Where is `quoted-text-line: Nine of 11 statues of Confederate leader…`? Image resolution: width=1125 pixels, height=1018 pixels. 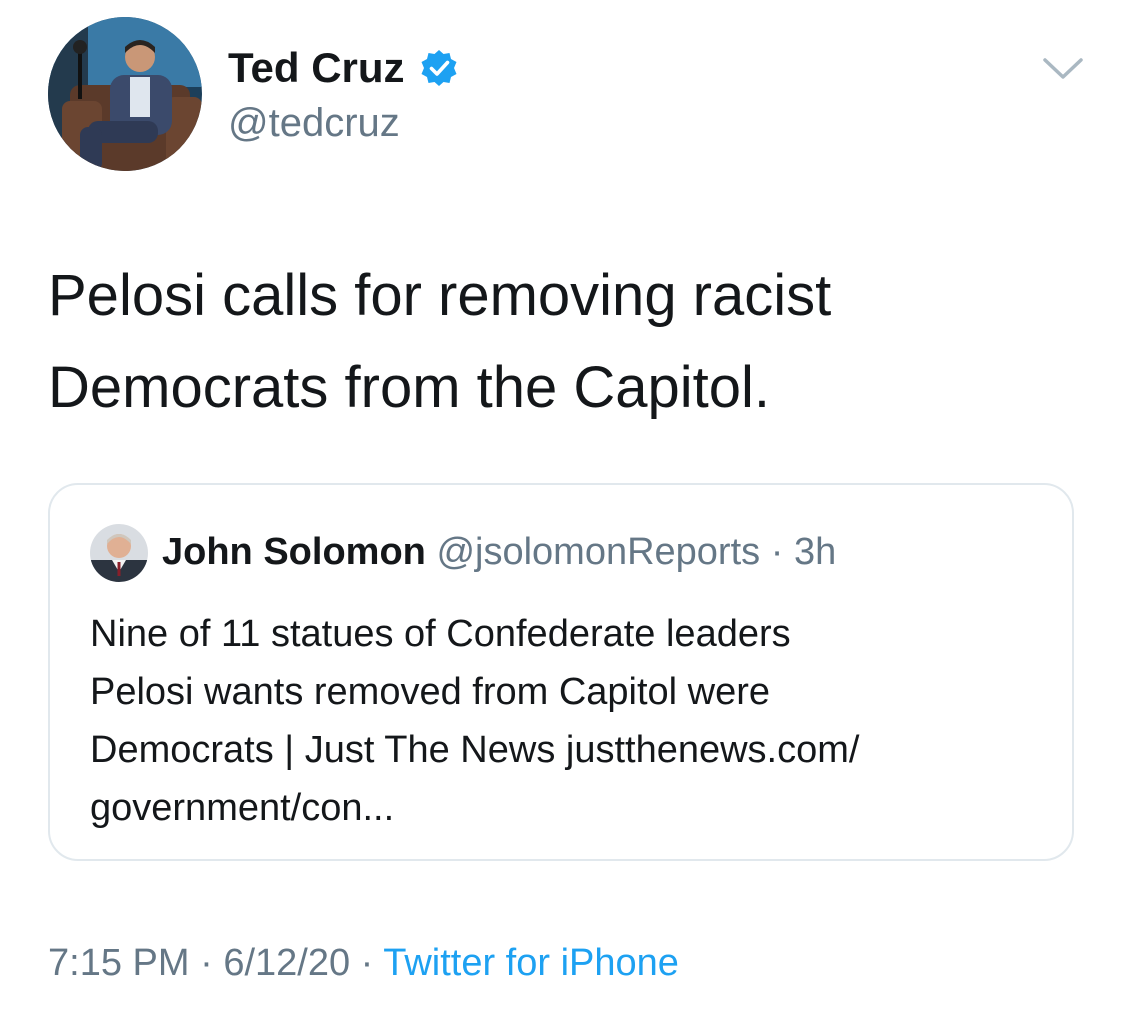 quoted-text-line: Nine of 11 statues of Confederate leader… is located at coordinates (440, 634).